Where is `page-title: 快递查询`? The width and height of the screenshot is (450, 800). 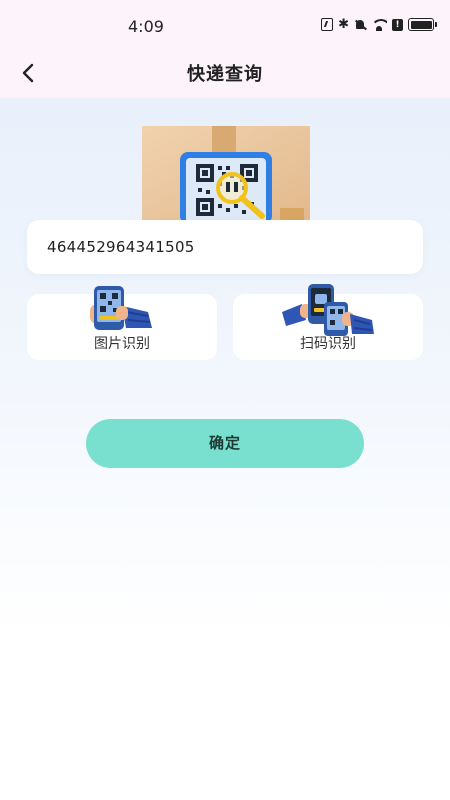
page-title: 快递查询 is located at coordinates (225, 74).